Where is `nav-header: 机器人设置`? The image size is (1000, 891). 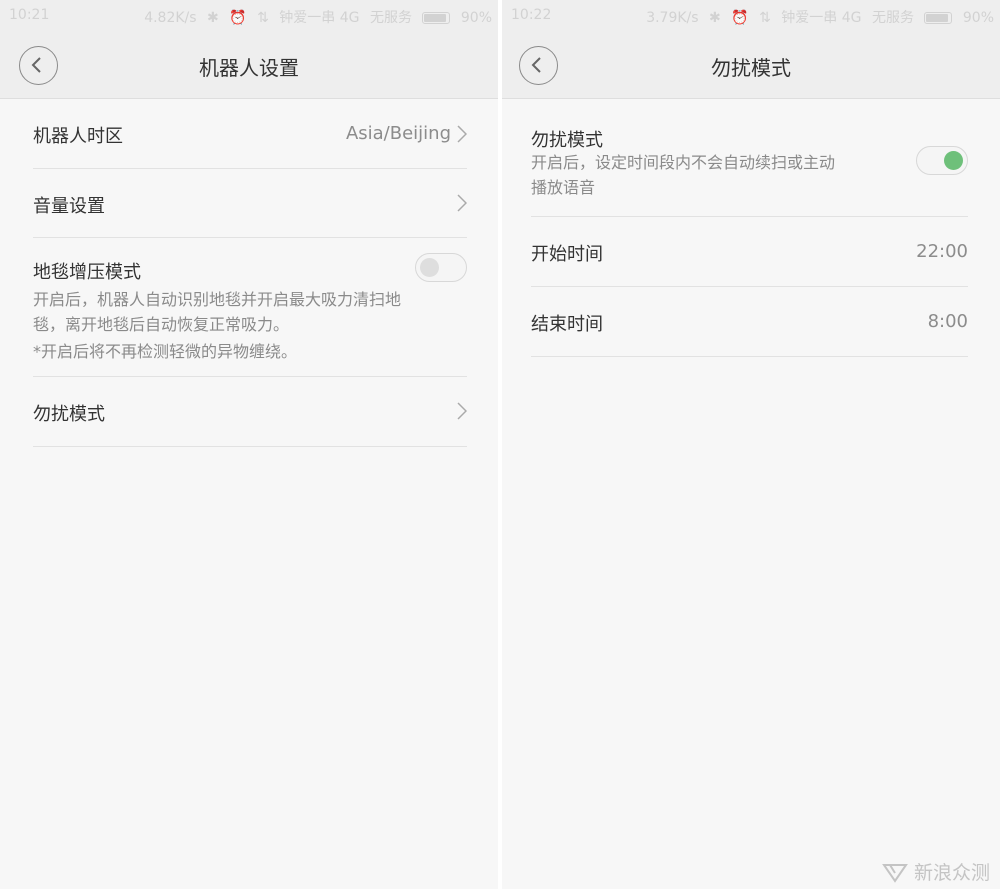
nav-header: 机器人设置 is located at coordinates (249, 65).